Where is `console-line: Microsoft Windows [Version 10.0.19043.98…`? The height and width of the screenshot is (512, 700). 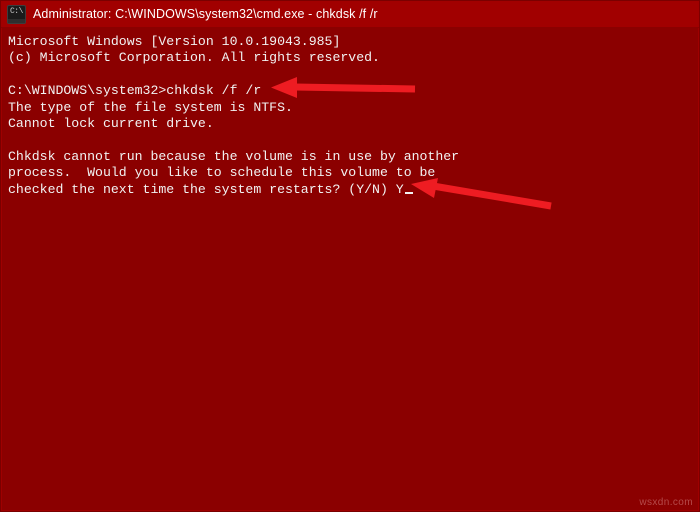
console-line: Microsoft Windows [Version 10.0.19043.98… is located at coordinates (174, 41).